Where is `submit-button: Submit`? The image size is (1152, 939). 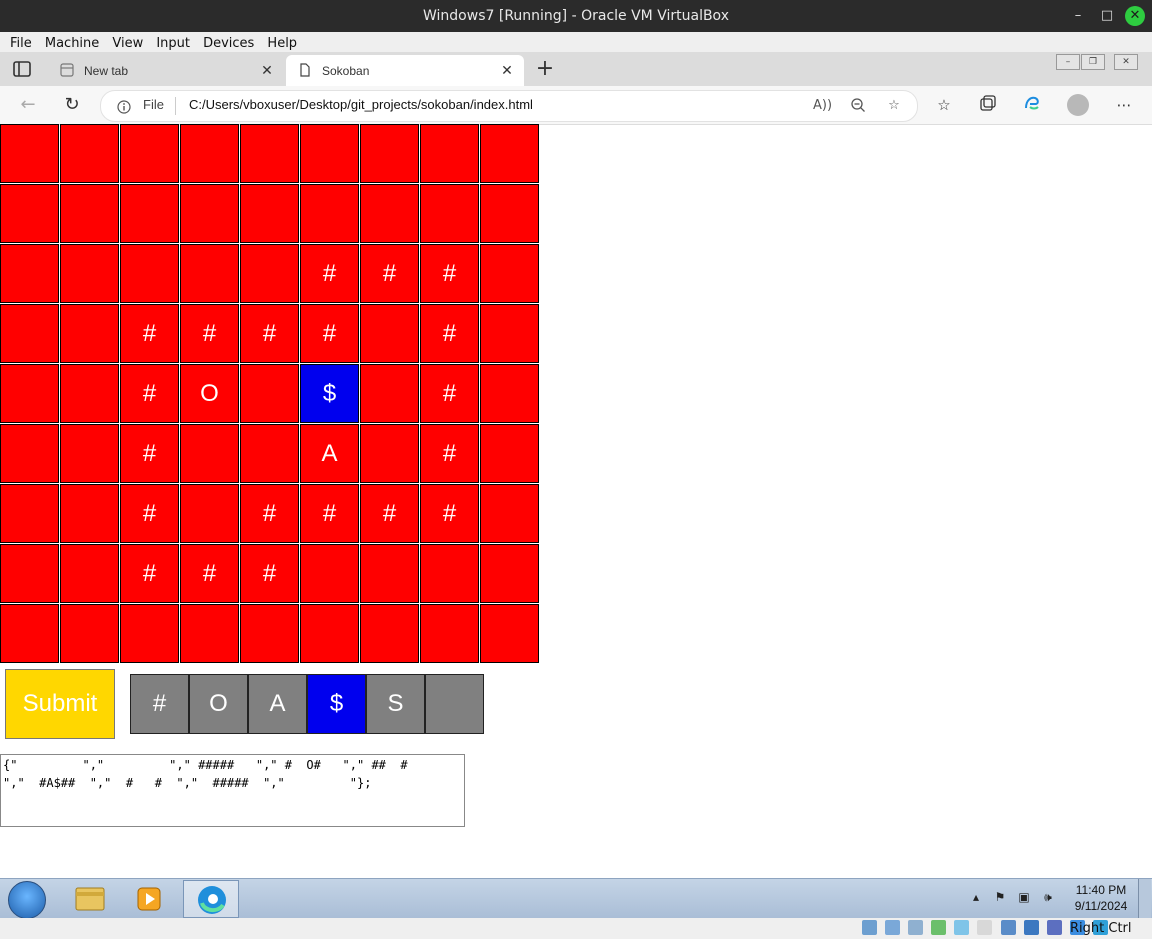
submit-button: Submit is located at coordinates (60, 704).